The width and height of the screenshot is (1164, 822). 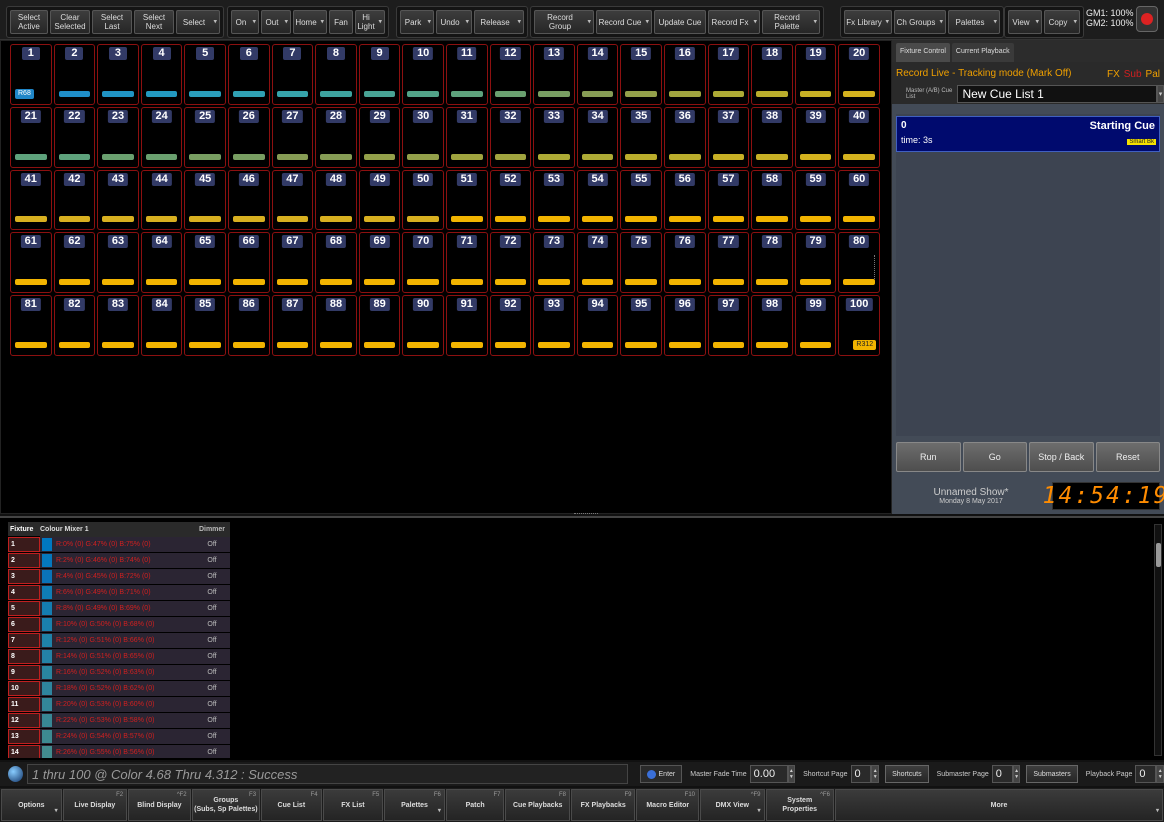 I want to click on select-last-button: Select Last, so click(x=112, y=22).